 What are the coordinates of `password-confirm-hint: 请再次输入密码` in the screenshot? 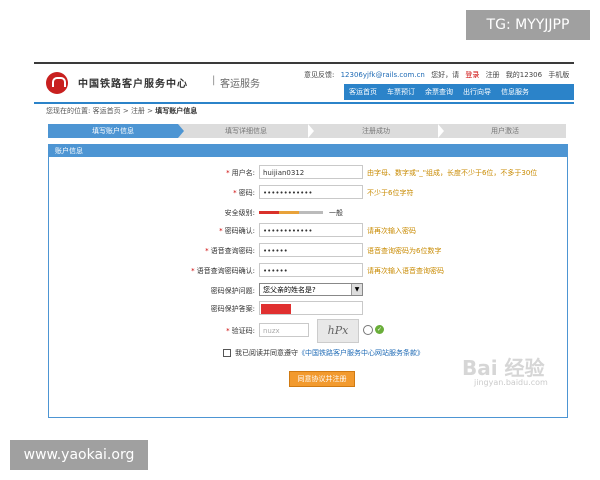 It's located at (391, 231).